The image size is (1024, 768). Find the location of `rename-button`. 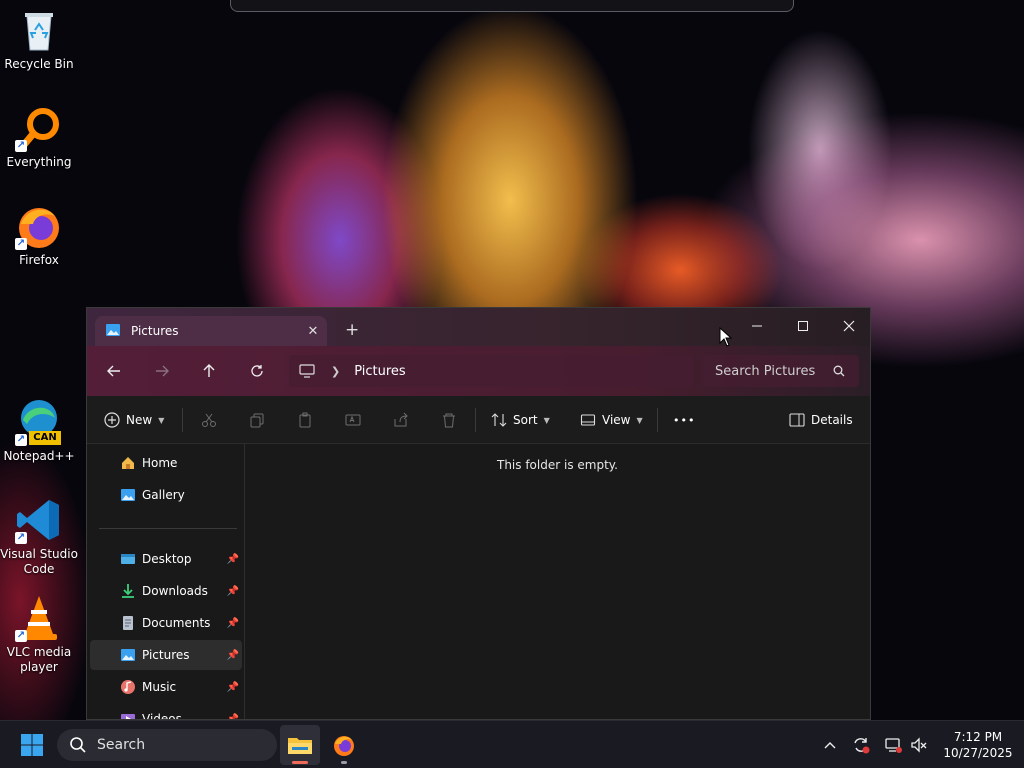

rename-button is located at coordinates (353, 420).